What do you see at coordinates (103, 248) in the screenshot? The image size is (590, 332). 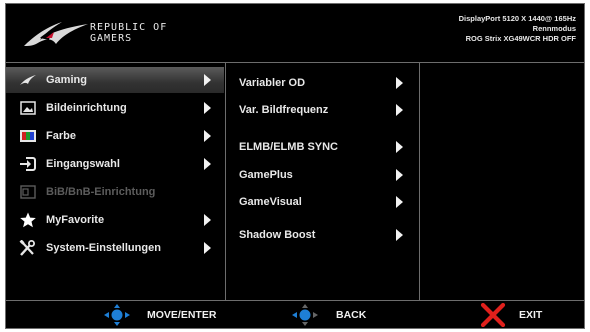 I see `menu-item-label: System-Einstellungen` at bounding box center [103, 248].